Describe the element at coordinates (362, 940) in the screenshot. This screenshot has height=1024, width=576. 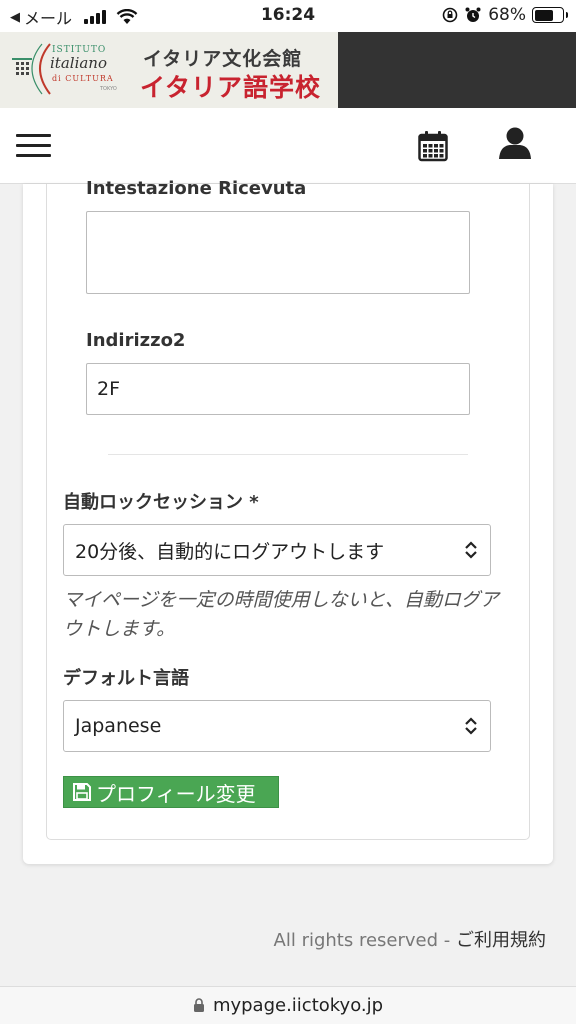
I see `footer-rights: All rights reserved -` at that location.